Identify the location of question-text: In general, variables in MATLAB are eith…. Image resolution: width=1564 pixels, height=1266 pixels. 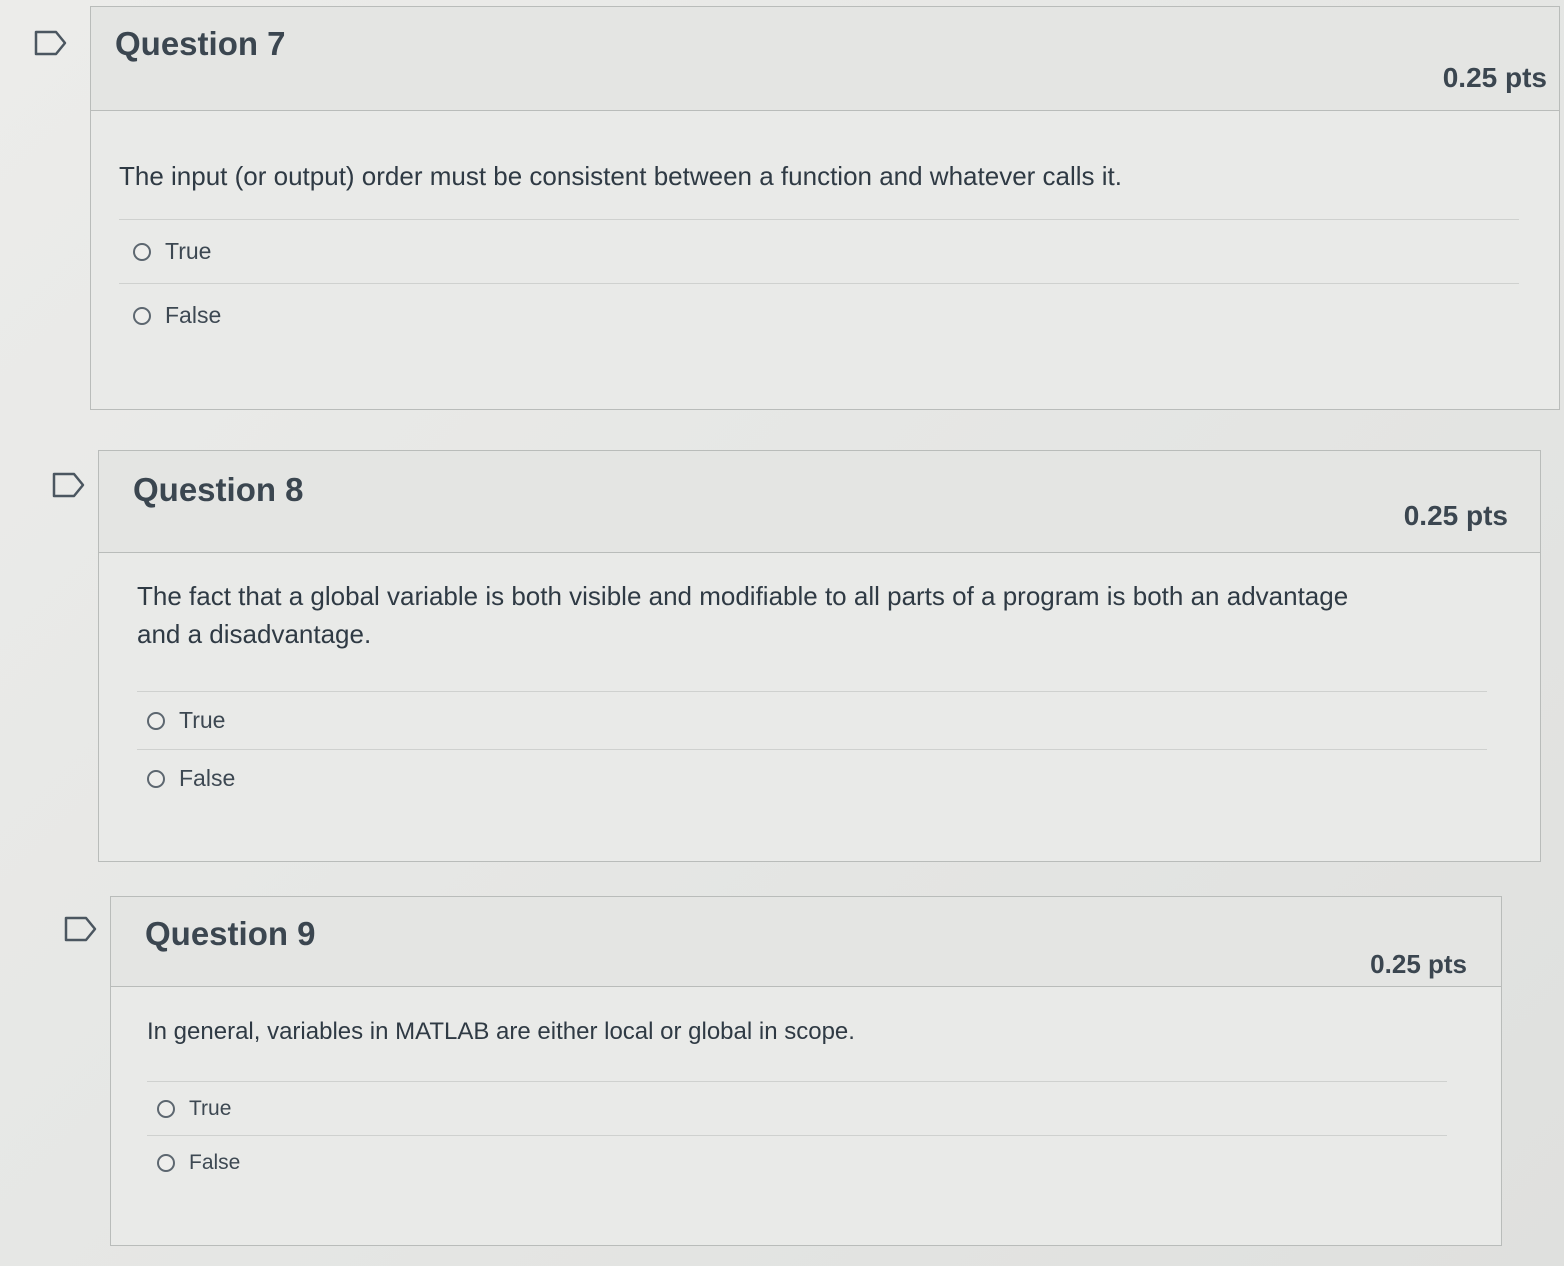
(501, 1031).